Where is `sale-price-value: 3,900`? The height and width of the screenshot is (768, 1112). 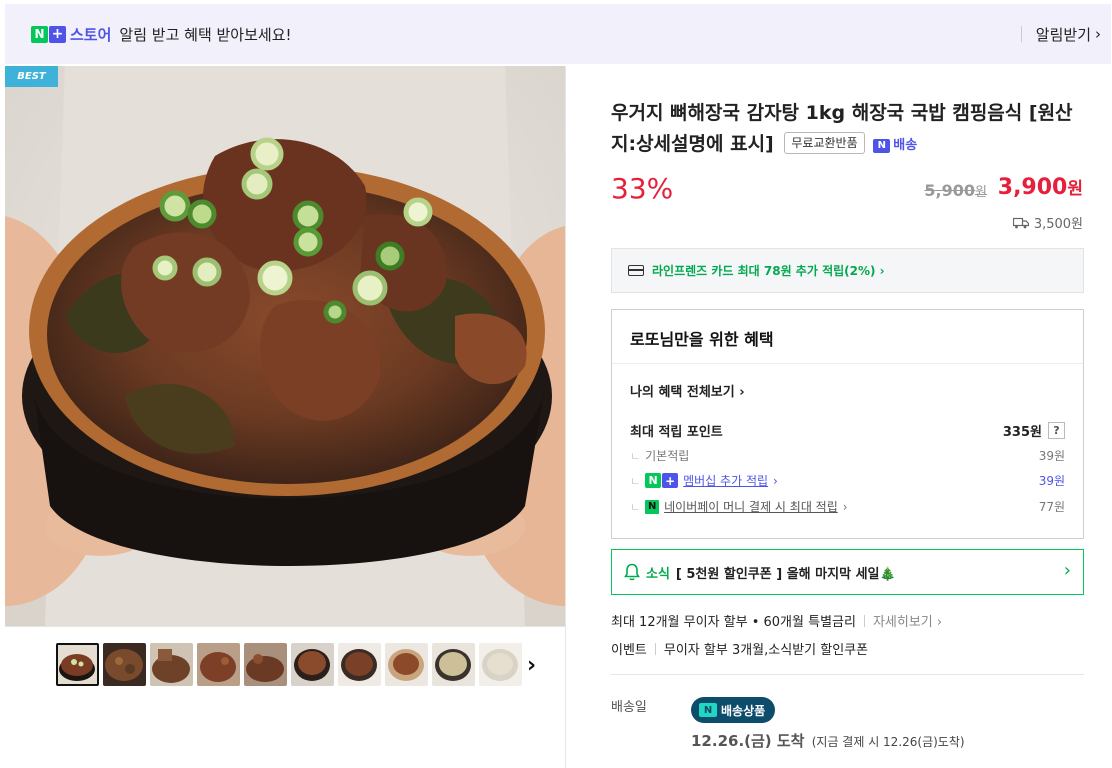
sale-price-value: 3,900 is located at coordinates (1032, 187).